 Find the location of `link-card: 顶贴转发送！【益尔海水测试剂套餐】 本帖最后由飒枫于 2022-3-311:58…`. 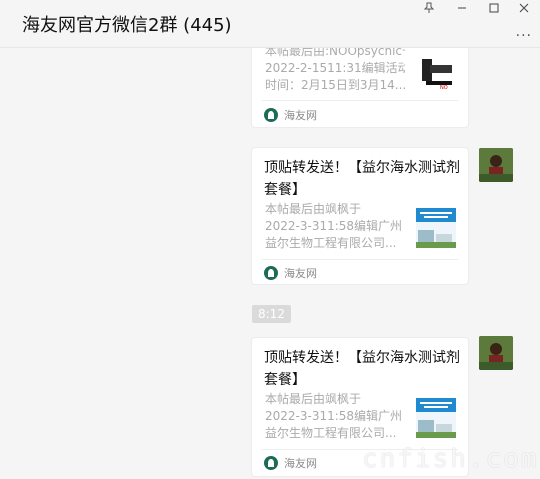

link-card: 顶贴转发送！【益尔海水测试剂套餐】 本帖最后由飒枫于 2022-3-311:58… is located at coordinates (360, 216).